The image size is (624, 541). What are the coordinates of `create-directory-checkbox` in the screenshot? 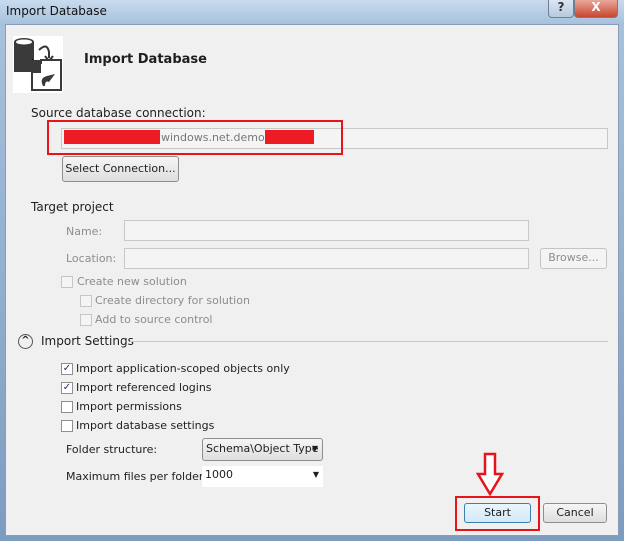 It's located at (86, 301).